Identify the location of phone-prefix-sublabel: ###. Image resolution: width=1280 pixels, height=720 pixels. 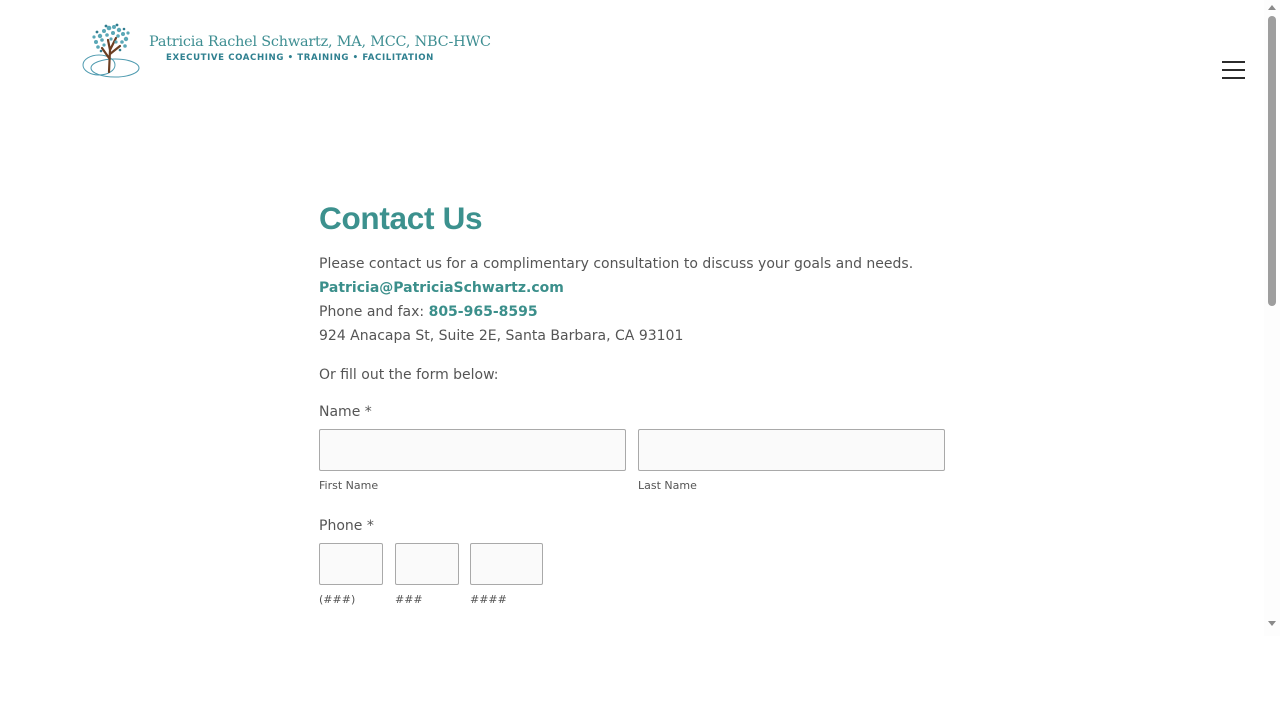
(409, 599).